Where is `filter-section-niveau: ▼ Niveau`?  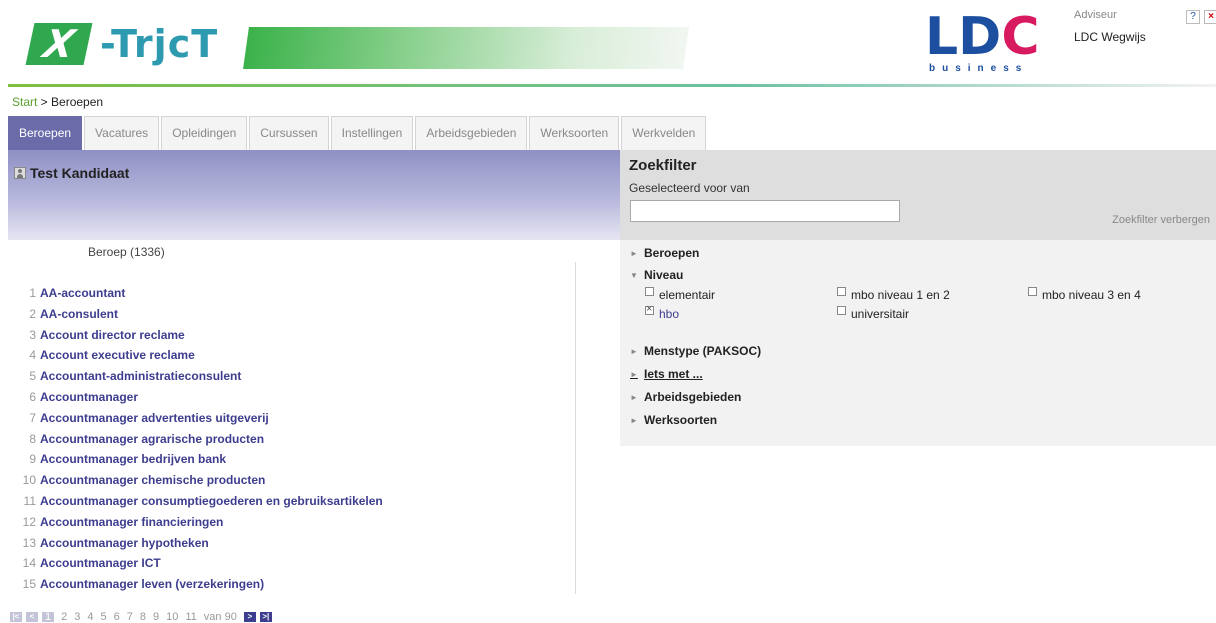
filter-section-niveau: ▼ Niveau is located at coordinates (656, 275).